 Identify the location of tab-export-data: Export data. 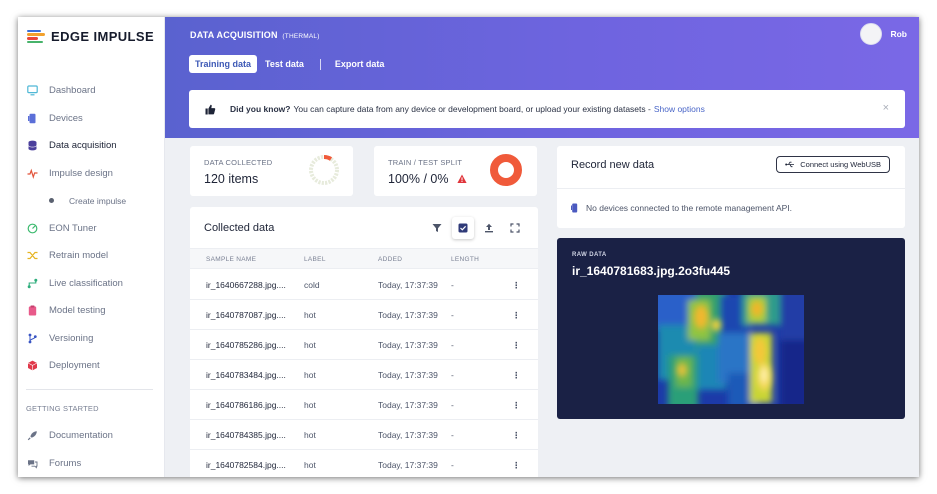
(360, 64).